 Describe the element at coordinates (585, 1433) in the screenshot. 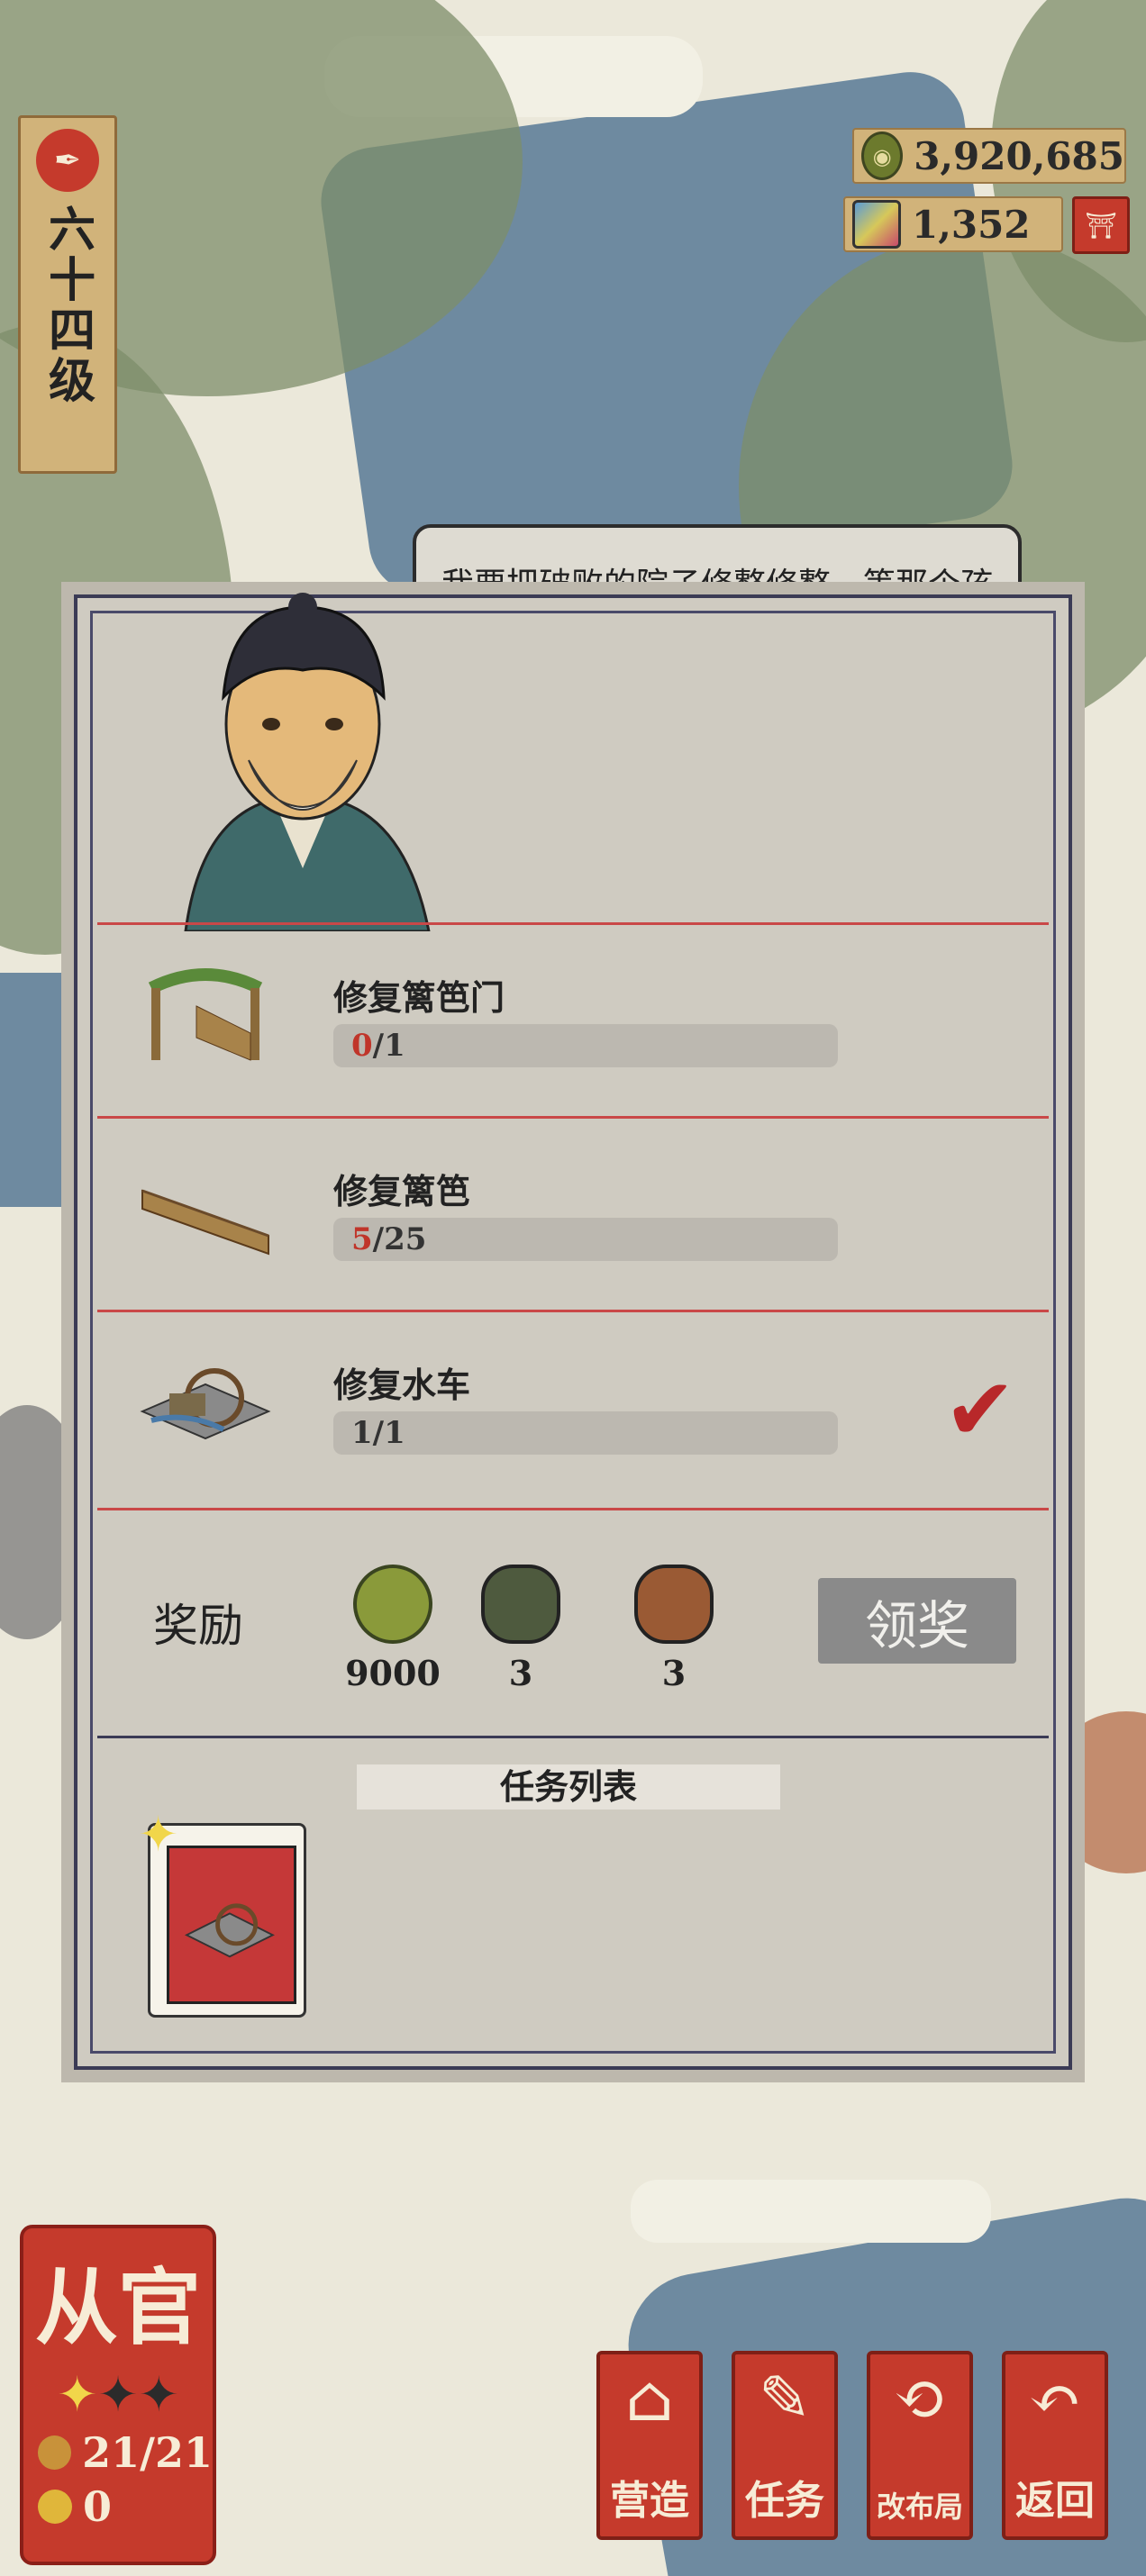

I see `task-progress-bar: 1/1` at that location.